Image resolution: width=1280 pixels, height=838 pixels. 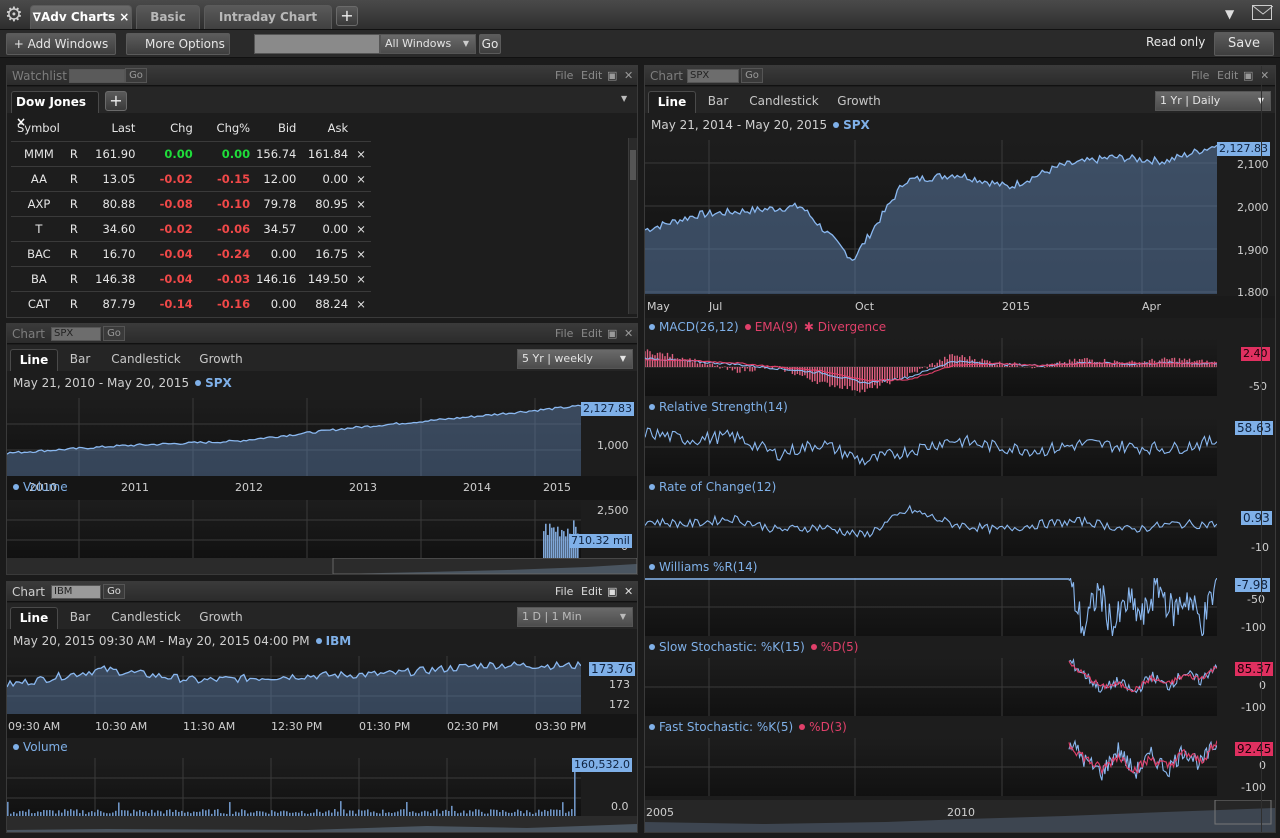 What do you see at coordinates (1262, 12) in the screenshot?
I see `mail-icon` at bounding box center [1262, 12].